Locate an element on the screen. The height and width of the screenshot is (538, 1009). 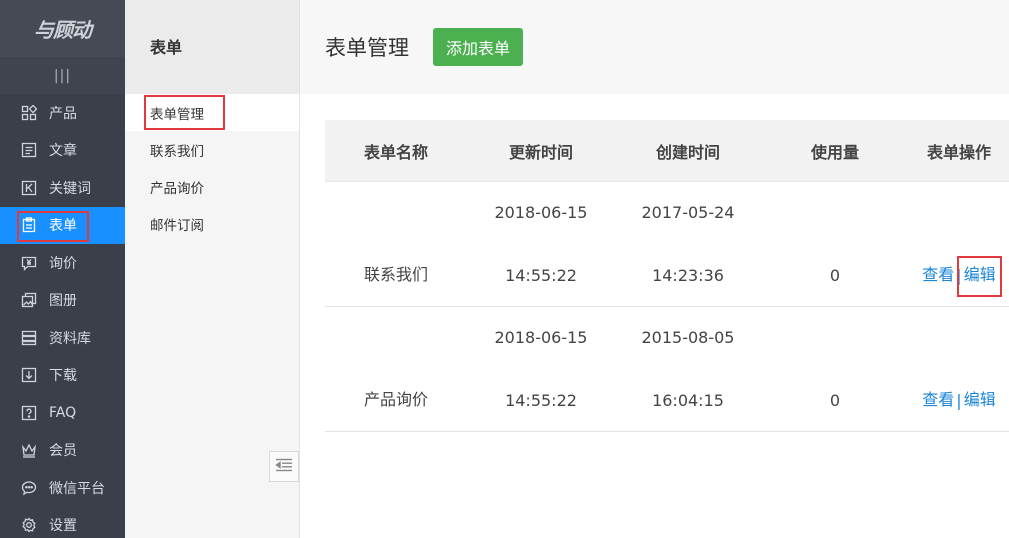
column-header-actions: 表单操作 is located at coordinates (958, 152).